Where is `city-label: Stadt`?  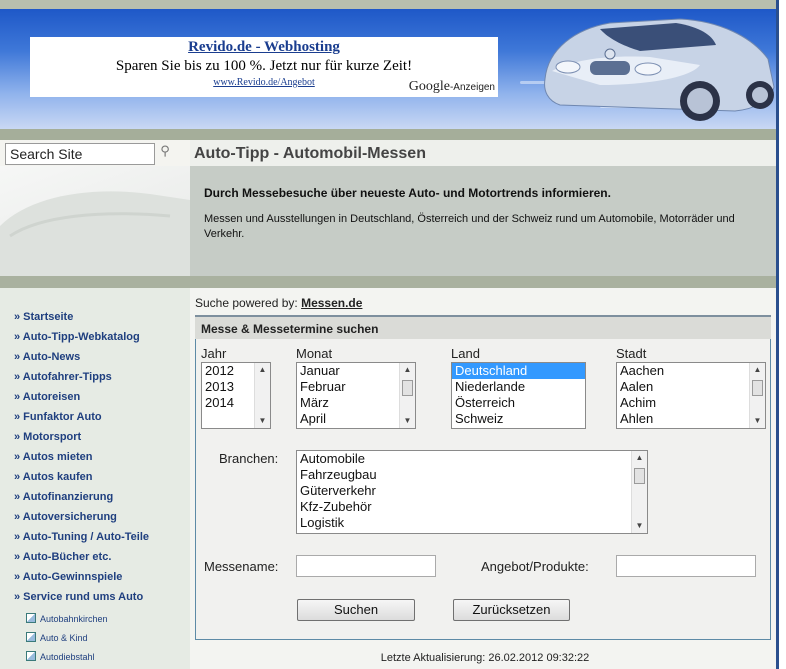 city-label: Stadt is located at coordinates (631, 353).